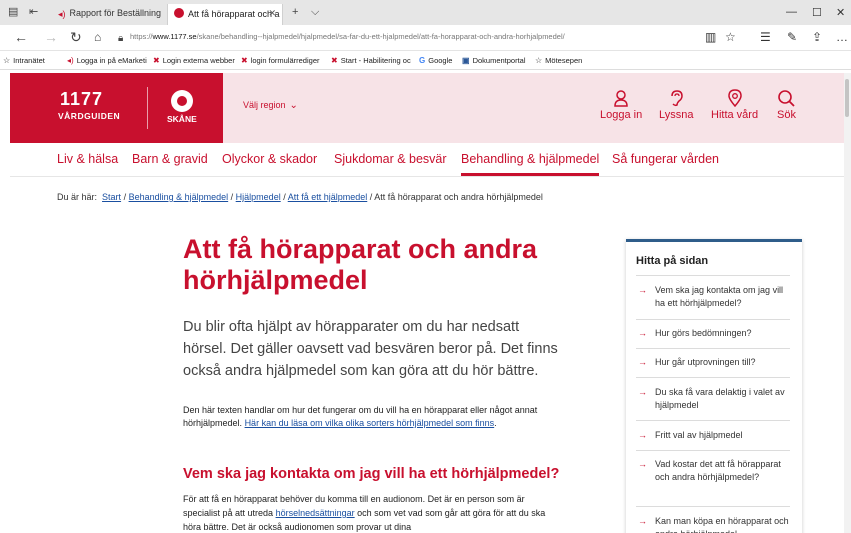 This screenshot has width=851, height=533. I want to click on scrollbar-thumb, so click(847, 98).